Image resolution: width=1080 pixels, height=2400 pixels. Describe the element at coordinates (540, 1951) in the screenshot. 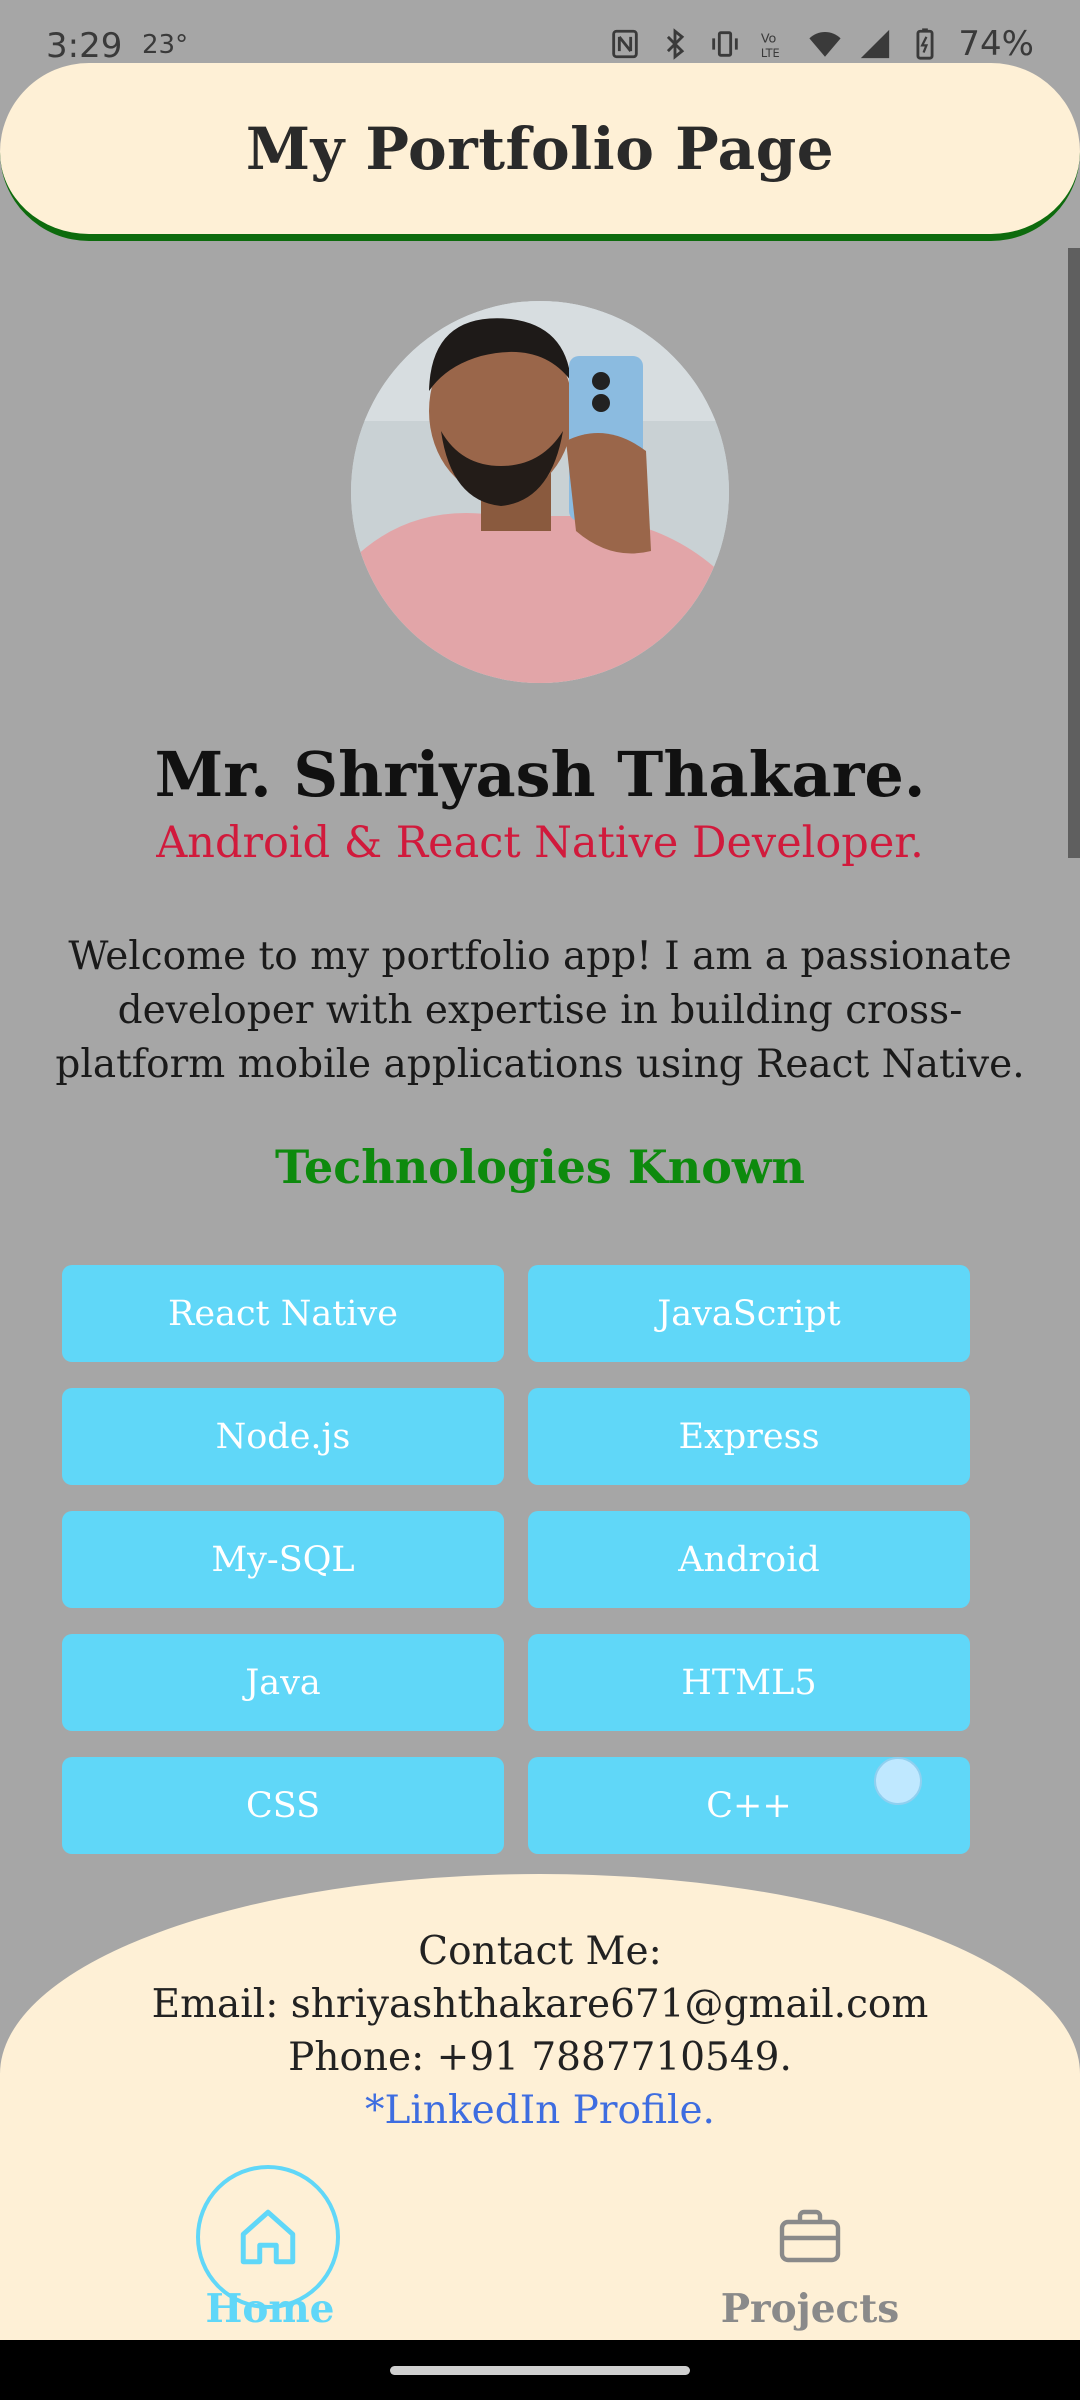

I see `contact-heading: Contact Me:` at that location.